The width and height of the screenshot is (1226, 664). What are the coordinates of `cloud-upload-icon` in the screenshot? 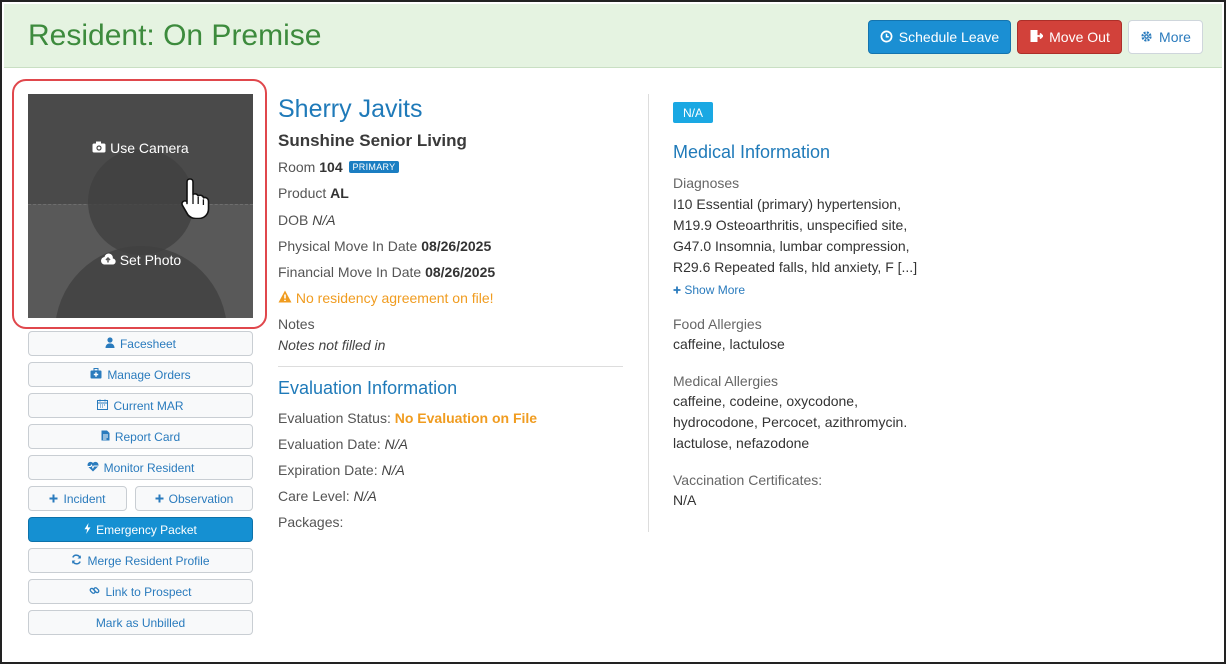 It's located at (108, 260).